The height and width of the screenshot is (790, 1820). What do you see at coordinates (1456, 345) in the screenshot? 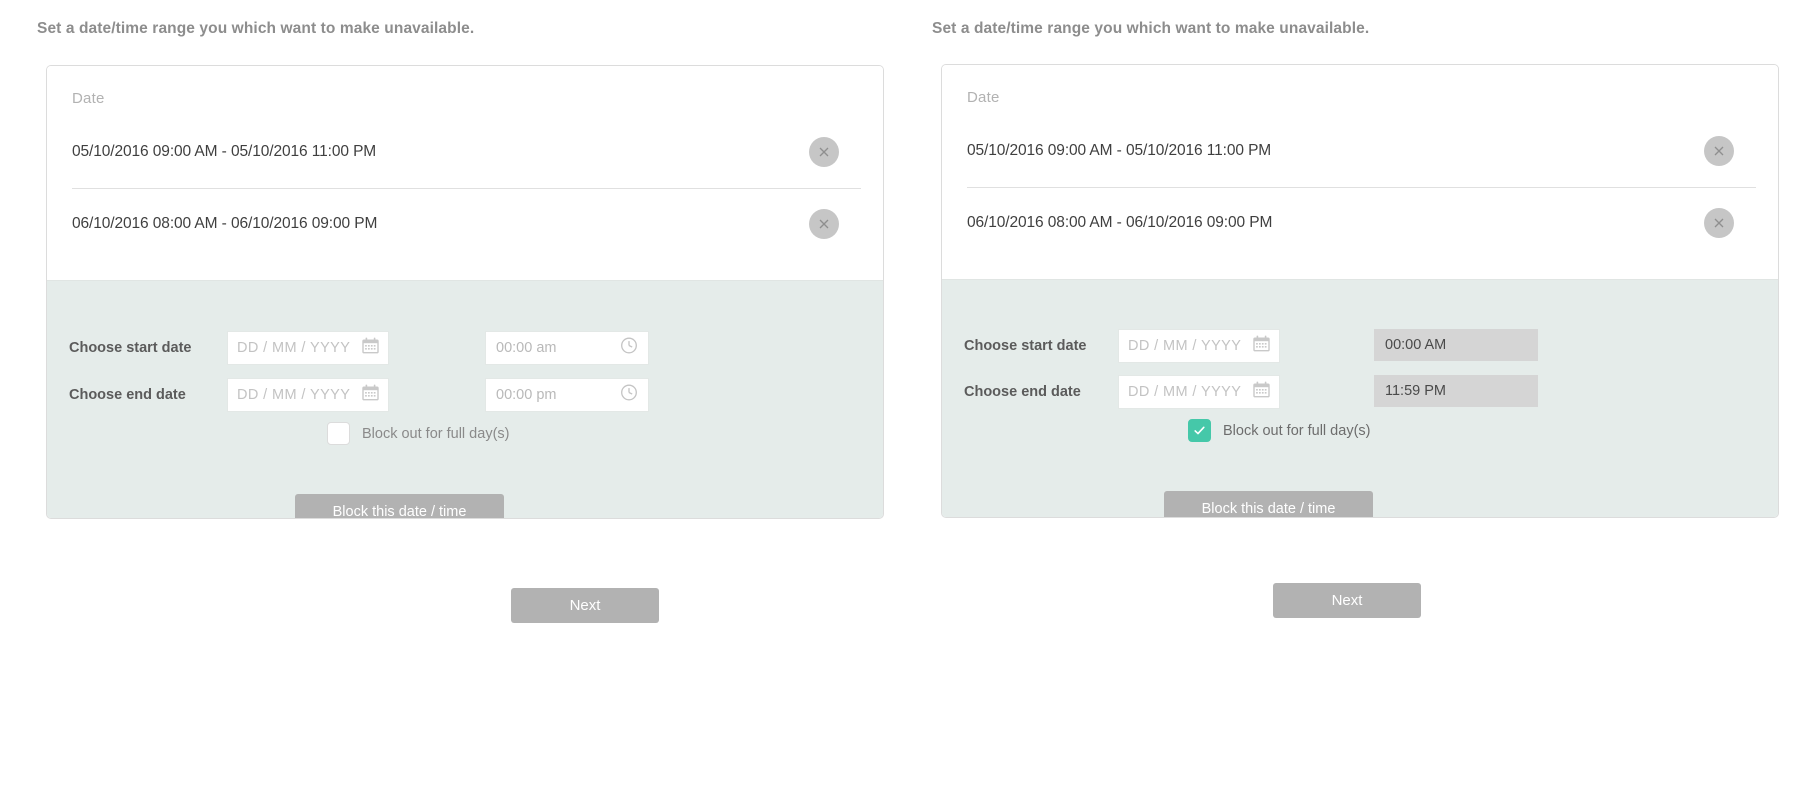
I see `start-time-readonly: 00:00 AM` at bounding box center [1456, 345].